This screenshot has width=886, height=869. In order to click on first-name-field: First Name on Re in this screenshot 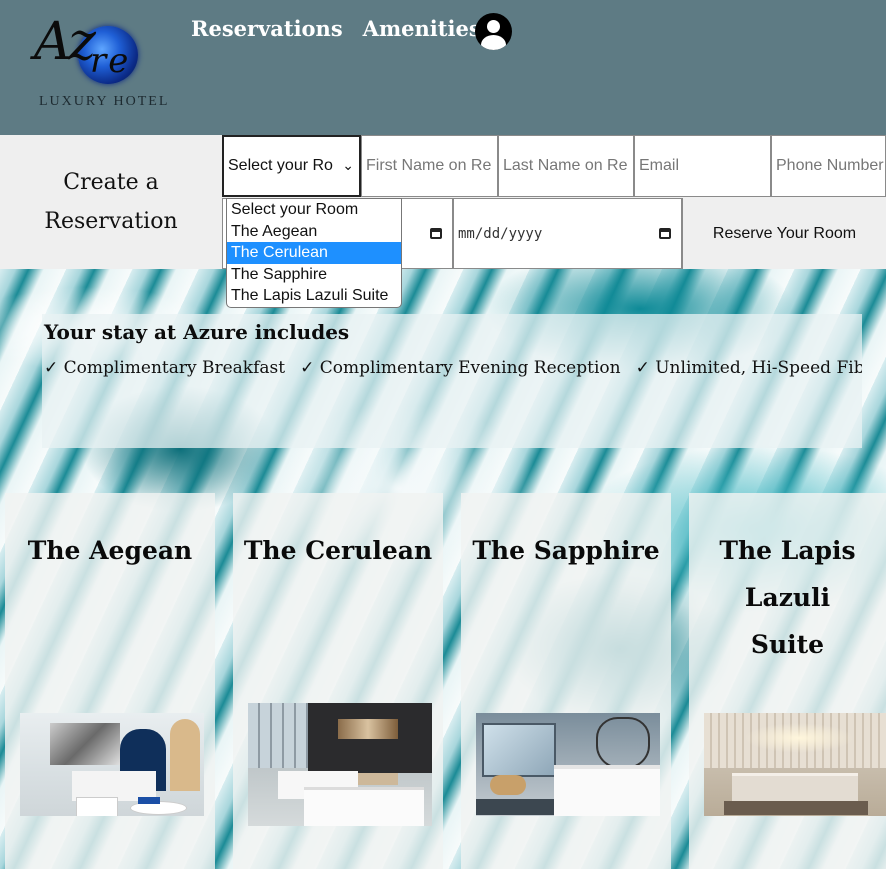, I will do `click(429, 166)`.